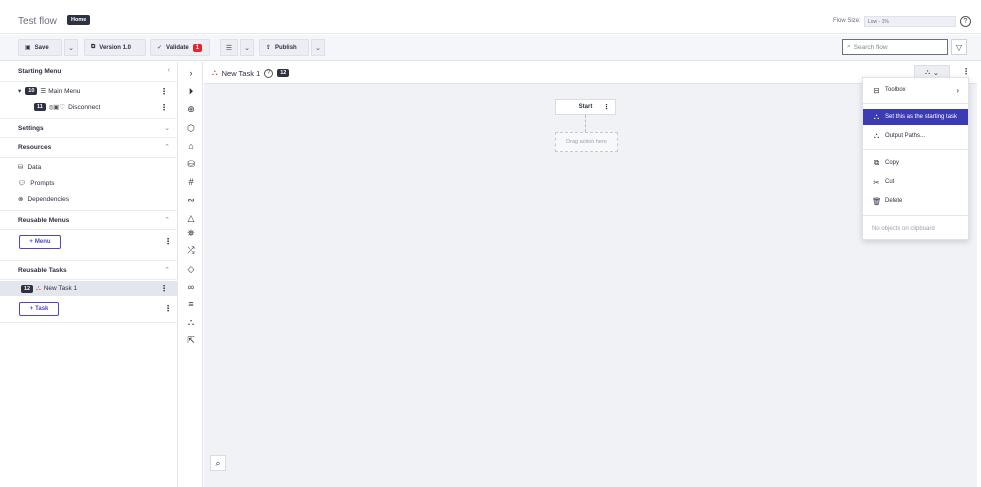 The image size is (981, 487). Describe the element at coordinates (191, 250) in the screenshot. I see `shuffle-icon: ⤮` at that location.